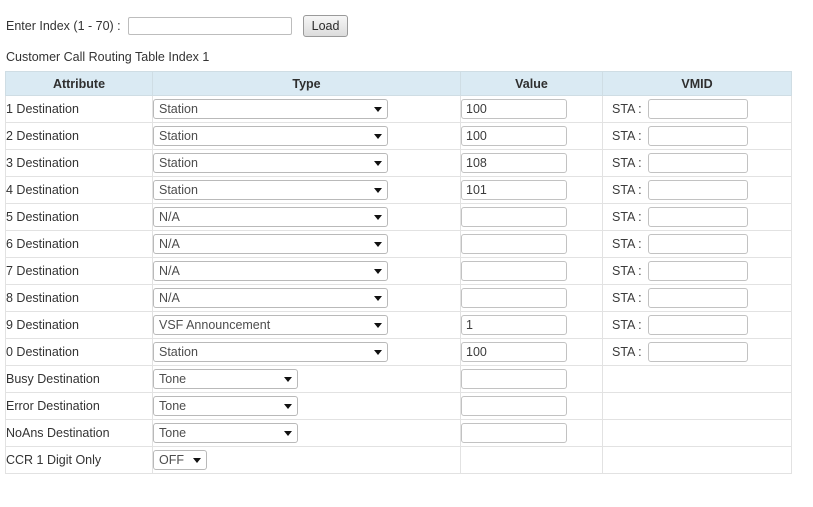 The image size is (813, 507). What do you see at coordinates (79, 109) in the screenshot?
I see `attribute-label: 1 Destination` at bounding box center [79, 109].